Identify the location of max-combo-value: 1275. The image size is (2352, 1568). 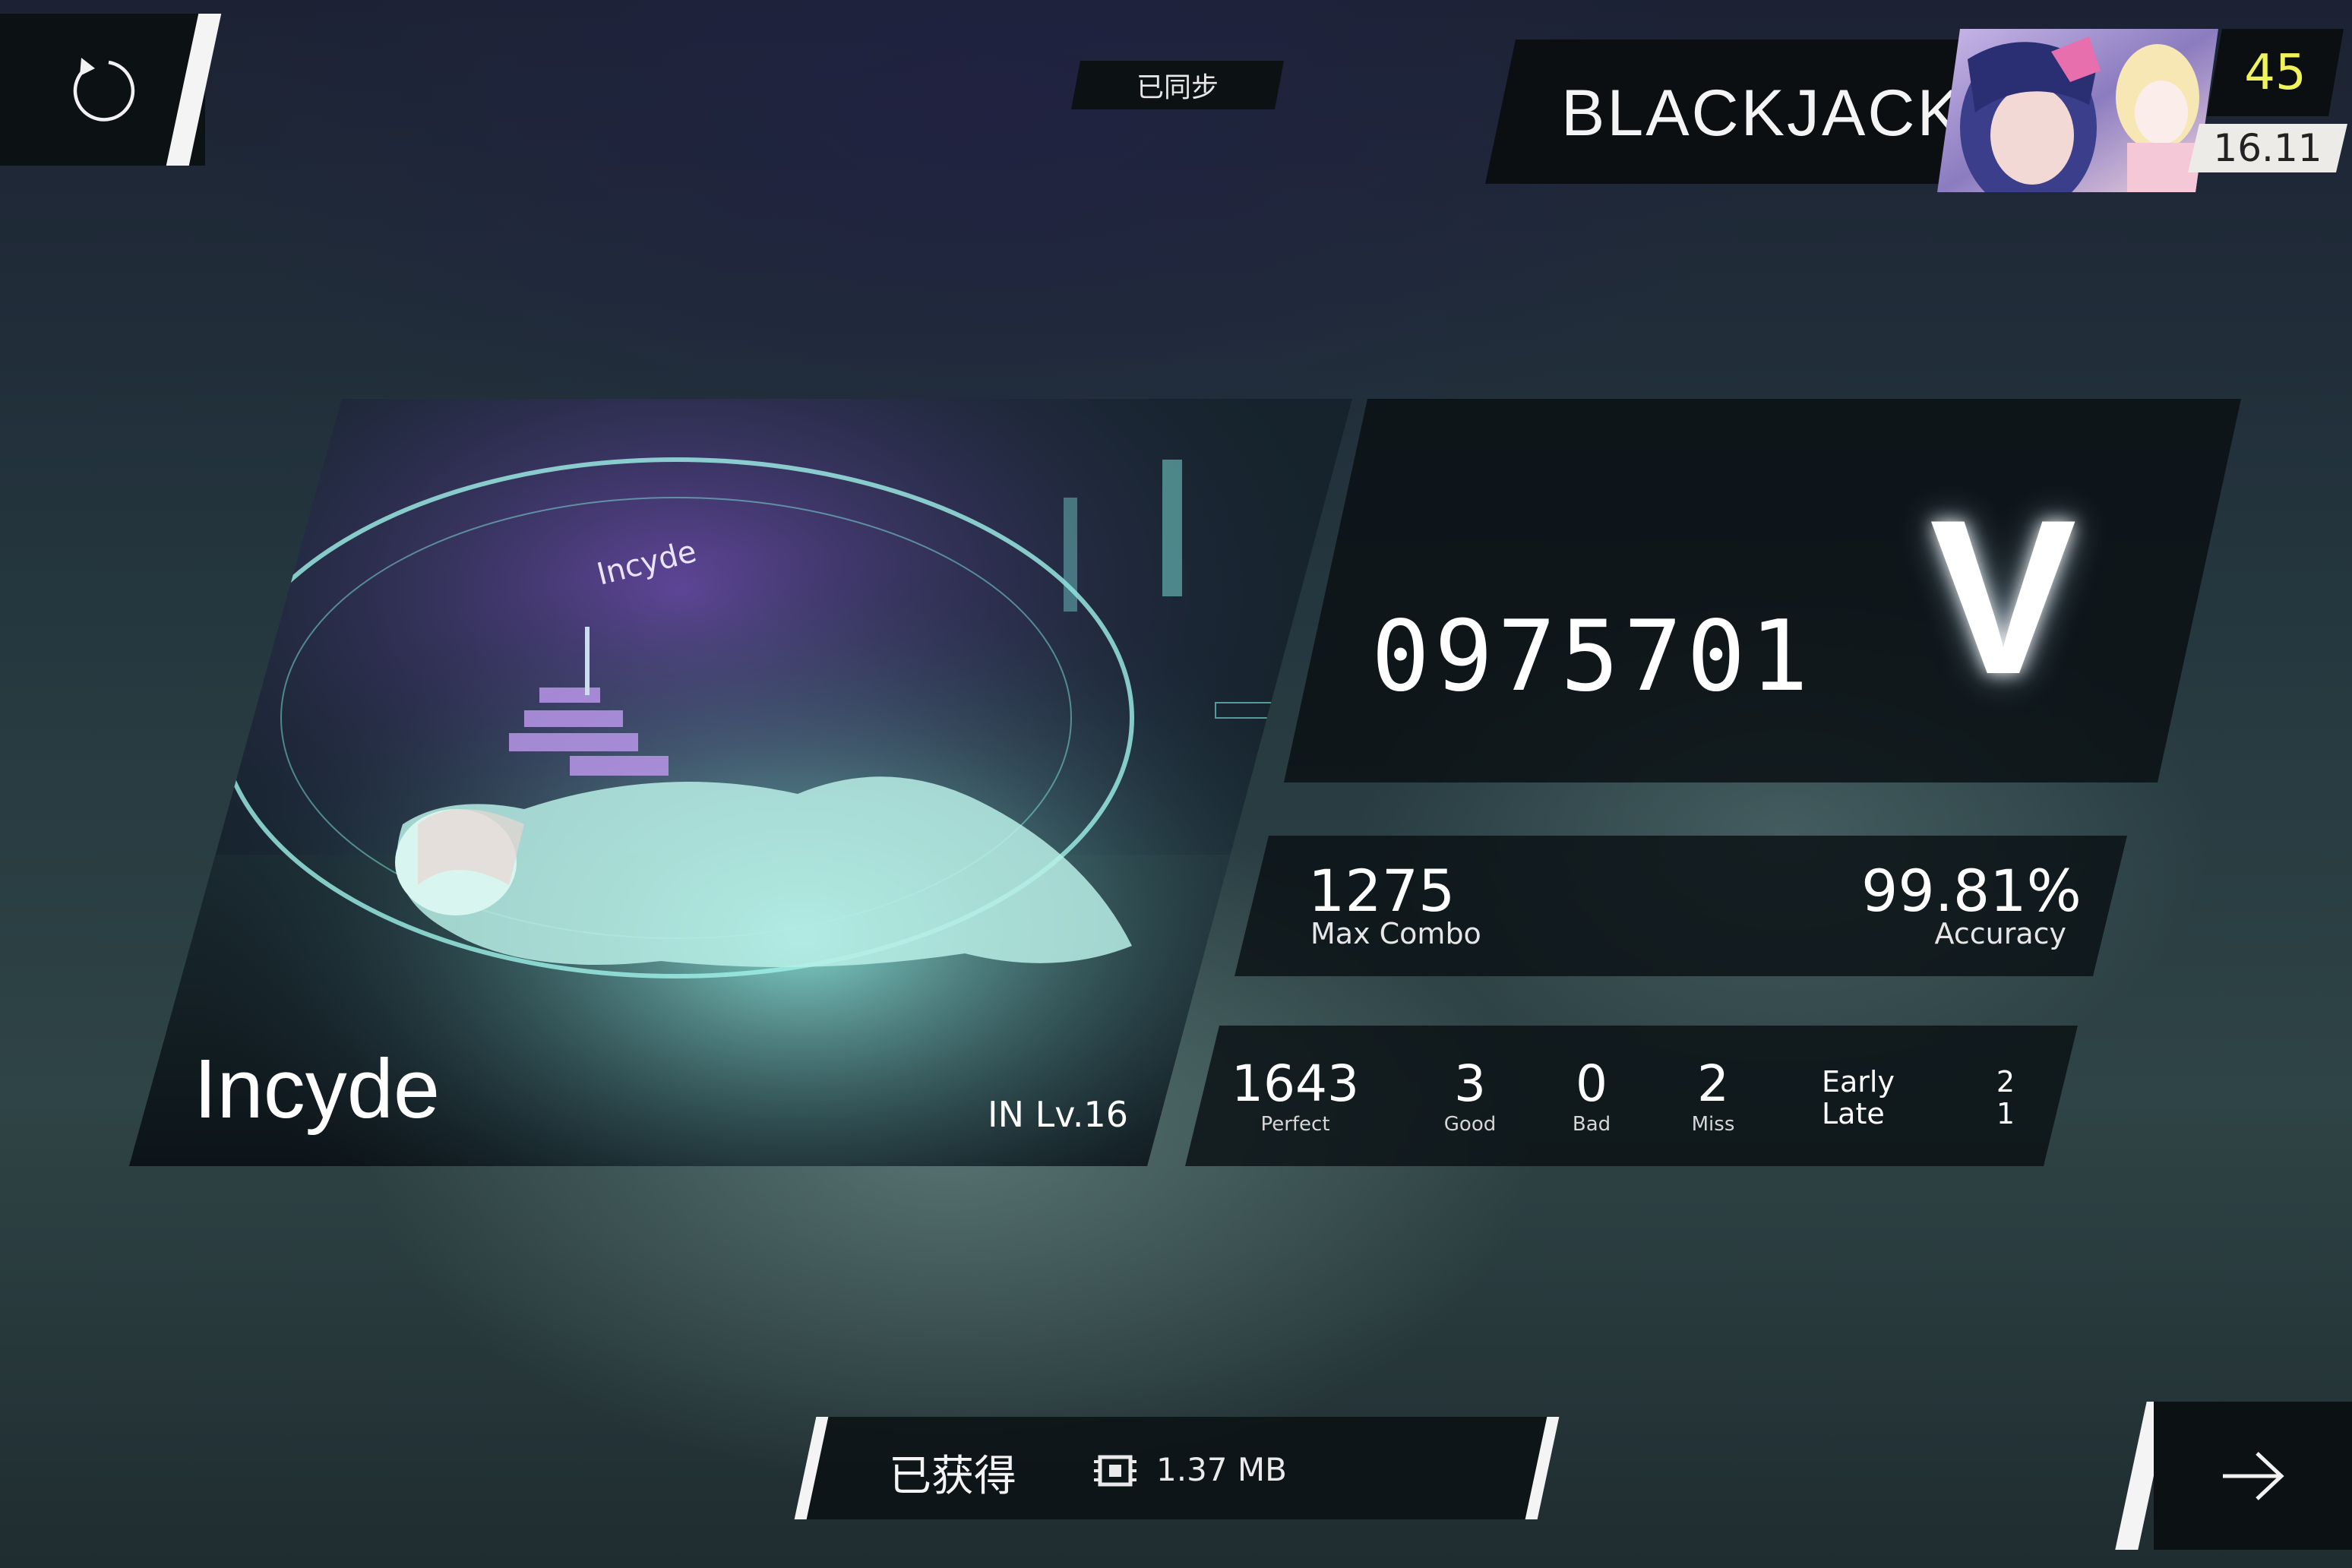
(1382, 891).